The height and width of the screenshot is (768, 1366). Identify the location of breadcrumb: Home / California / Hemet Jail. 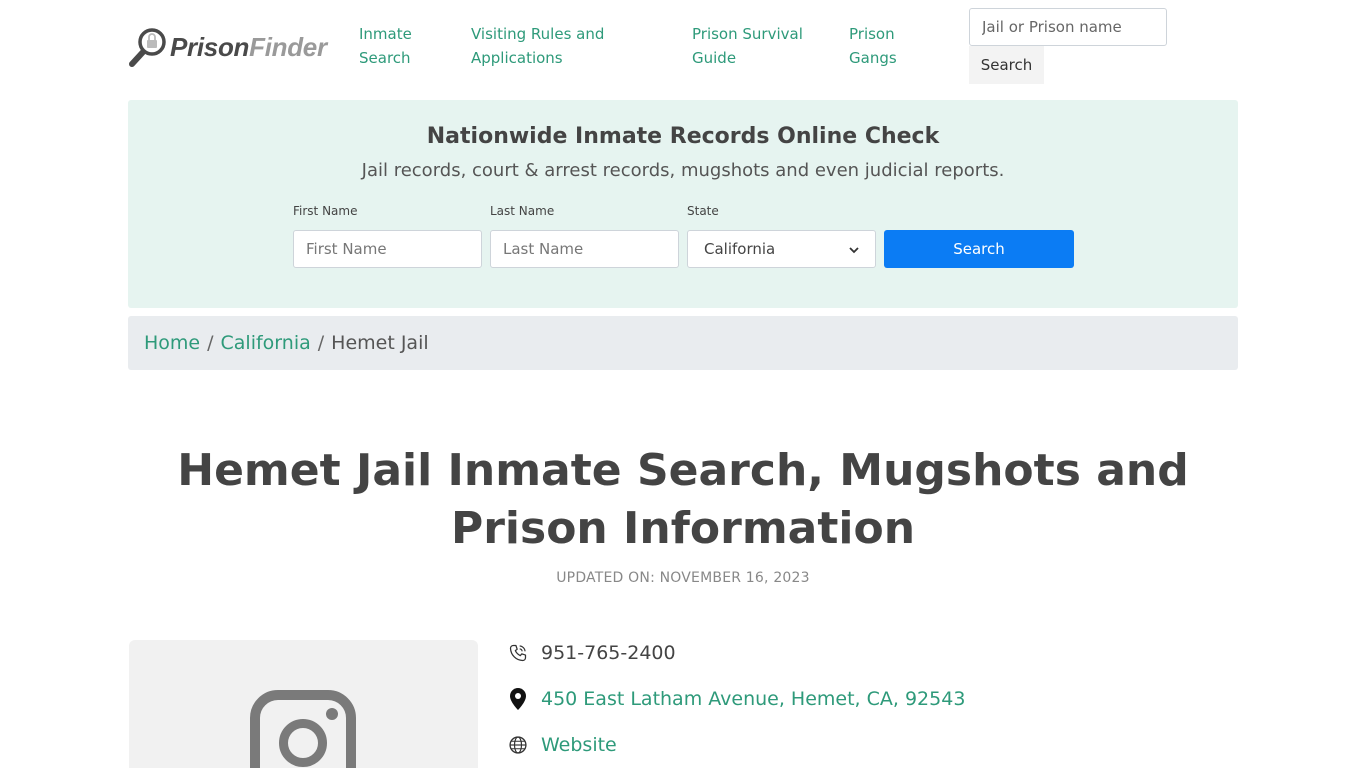
(683, 343).